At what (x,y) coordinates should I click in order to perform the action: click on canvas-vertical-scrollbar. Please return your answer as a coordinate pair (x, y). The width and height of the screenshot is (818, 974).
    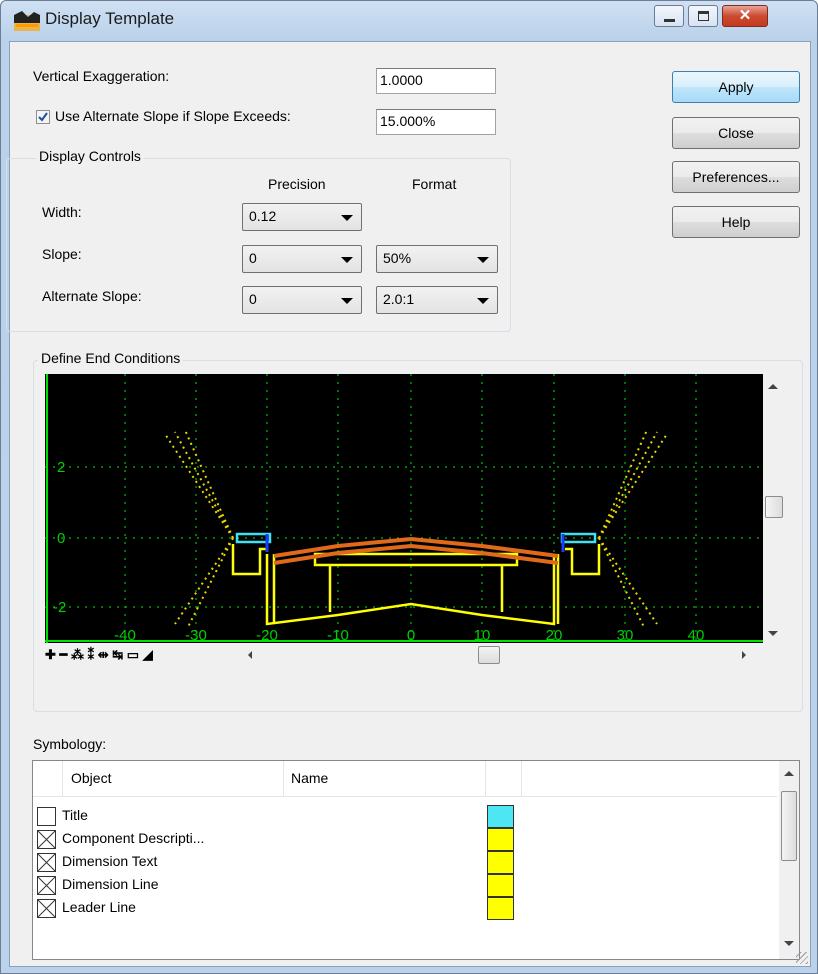
    Looking at the image, I should click on (773, 508).